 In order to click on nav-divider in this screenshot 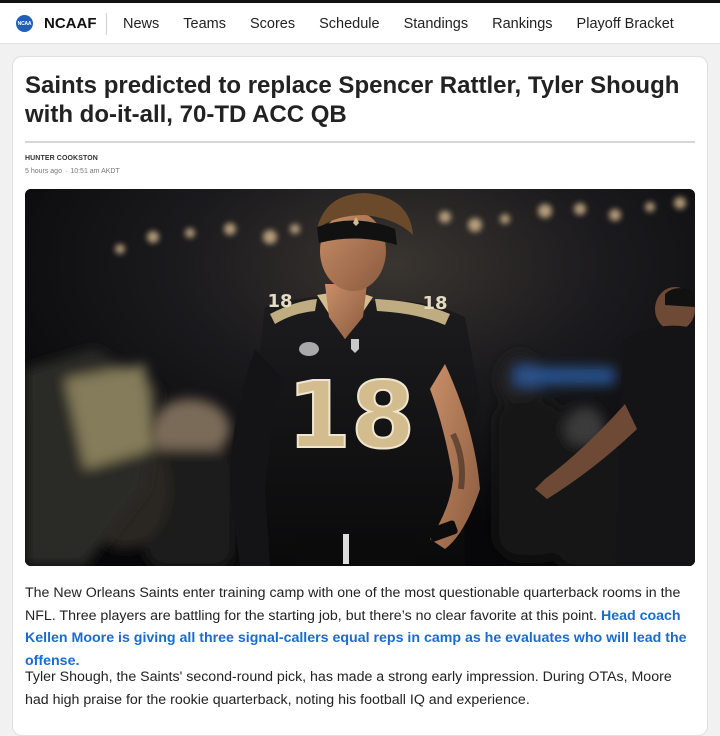, I will do `click(106, 24)`.